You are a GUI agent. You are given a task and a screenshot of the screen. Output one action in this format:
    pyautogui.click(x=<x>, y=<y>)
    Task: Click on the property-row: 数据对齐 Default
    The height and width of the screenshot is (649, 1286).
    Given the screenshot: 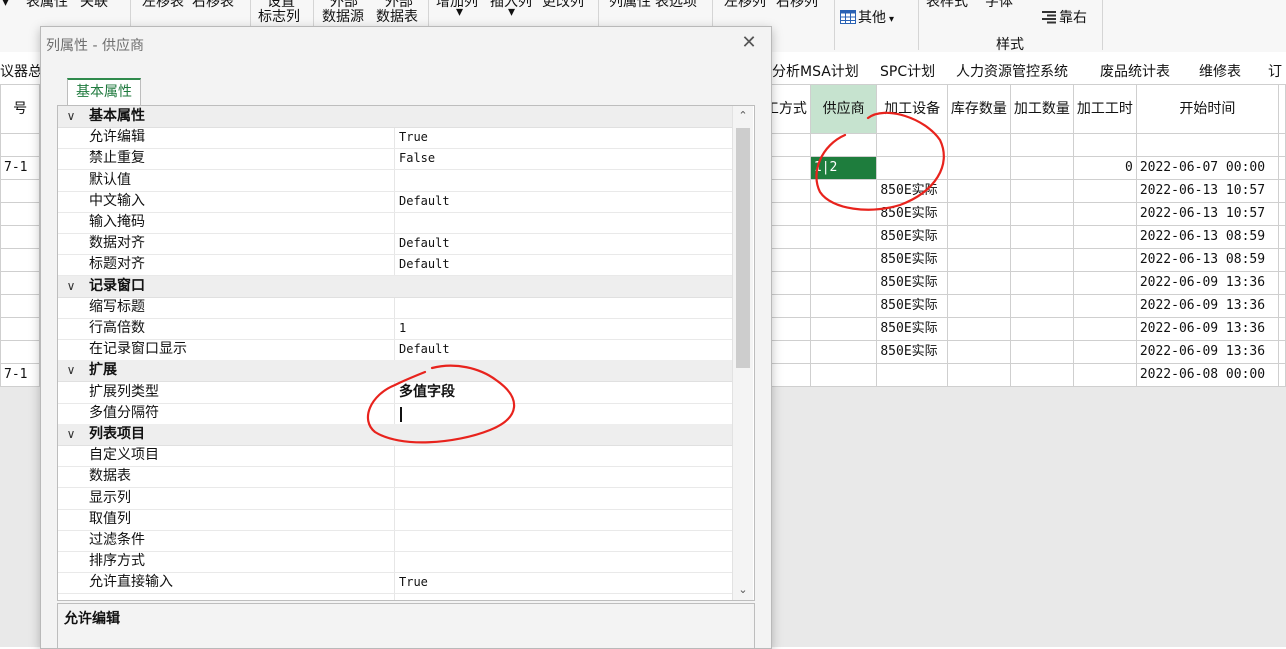 What is the action you would take?
    pyautogui.click(x=395, y=244)
    